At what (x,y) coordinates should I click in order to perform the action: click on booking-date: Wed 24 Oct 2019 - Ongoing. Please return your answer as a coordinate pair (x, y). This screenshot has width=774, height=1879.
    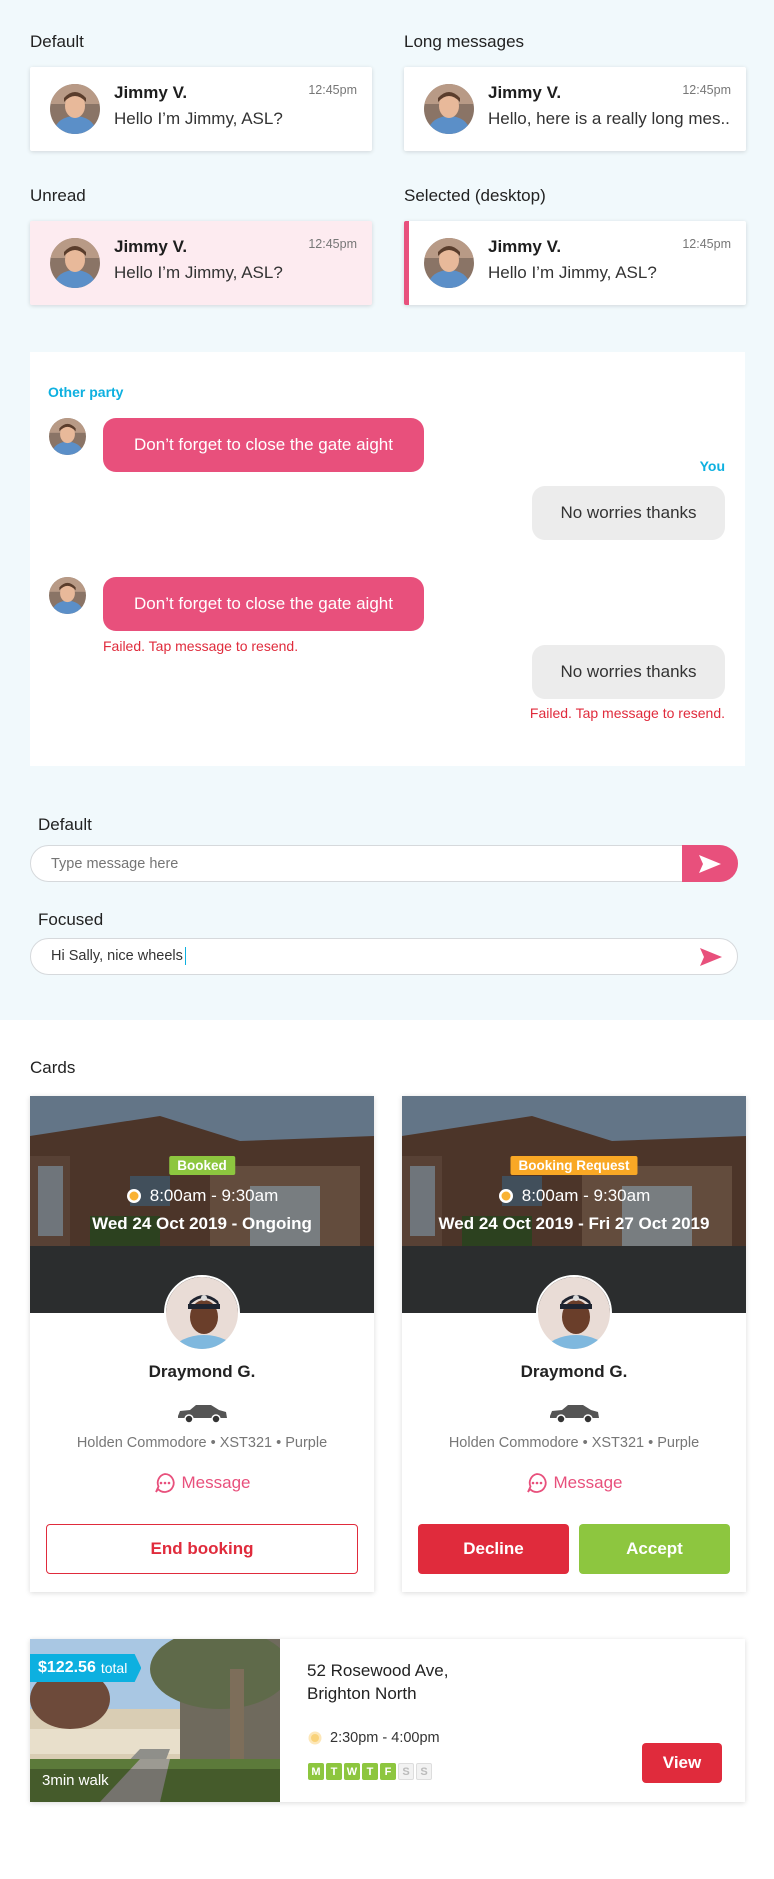
    Looking at the image, I should click on (202, 1223).